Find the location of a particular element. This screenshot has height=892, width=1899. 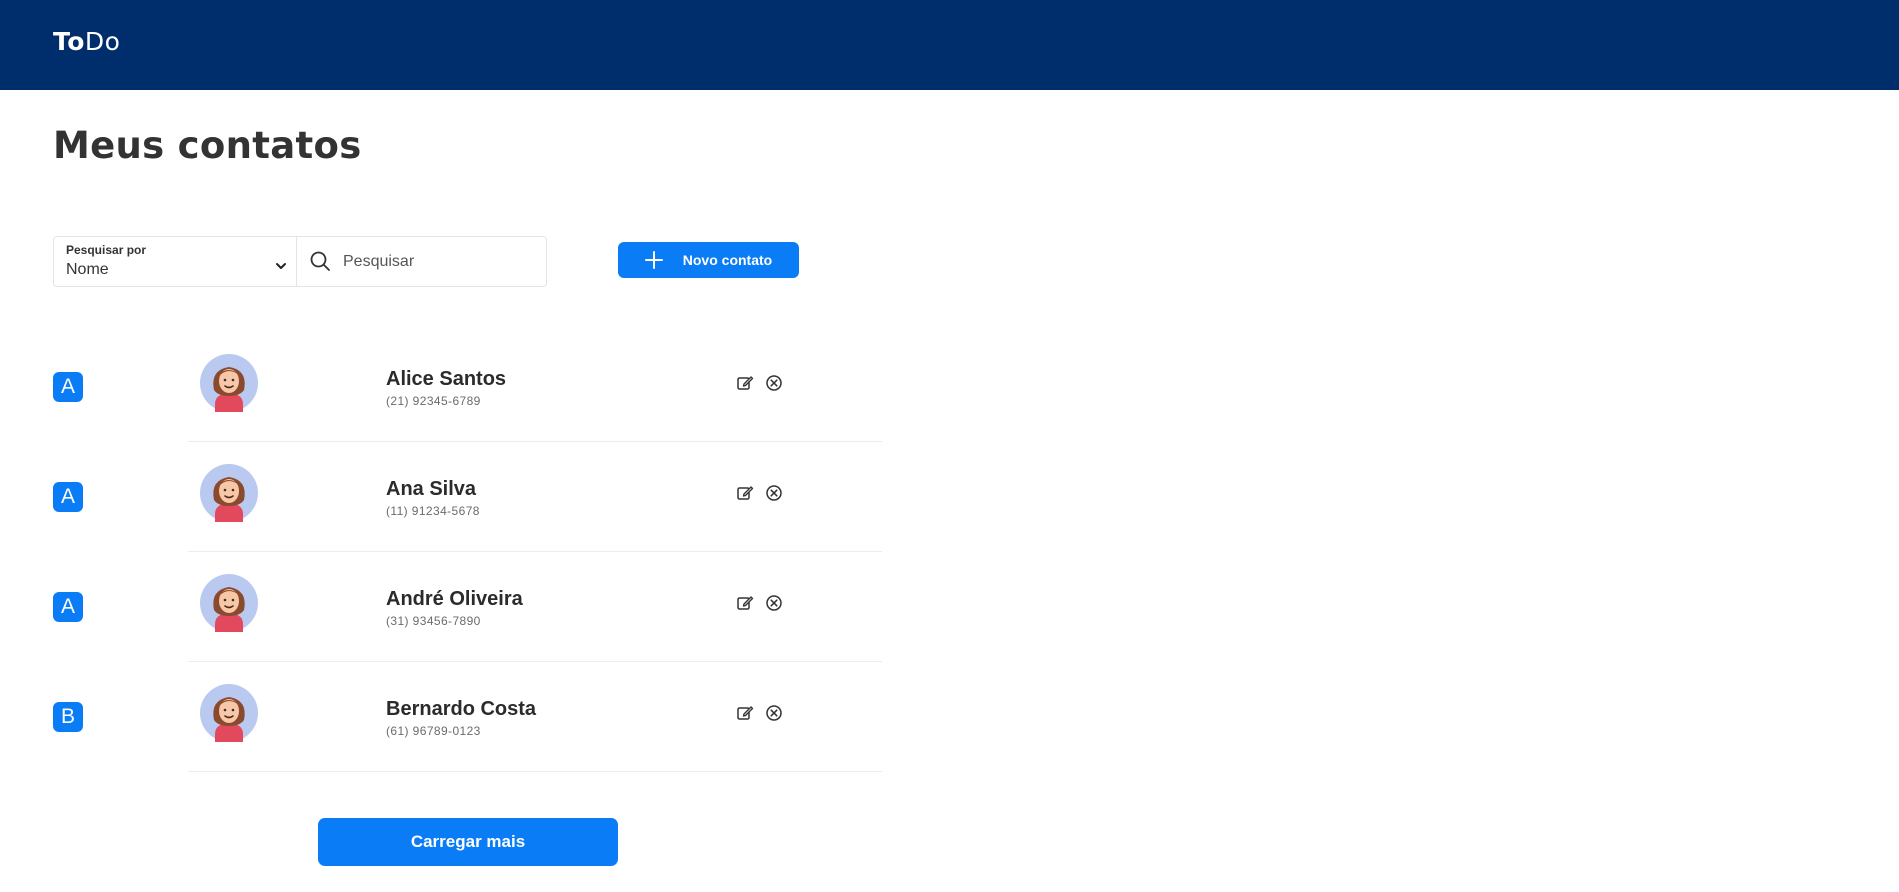

contact-name: Ana Silva is located at coordinates (431, 489).